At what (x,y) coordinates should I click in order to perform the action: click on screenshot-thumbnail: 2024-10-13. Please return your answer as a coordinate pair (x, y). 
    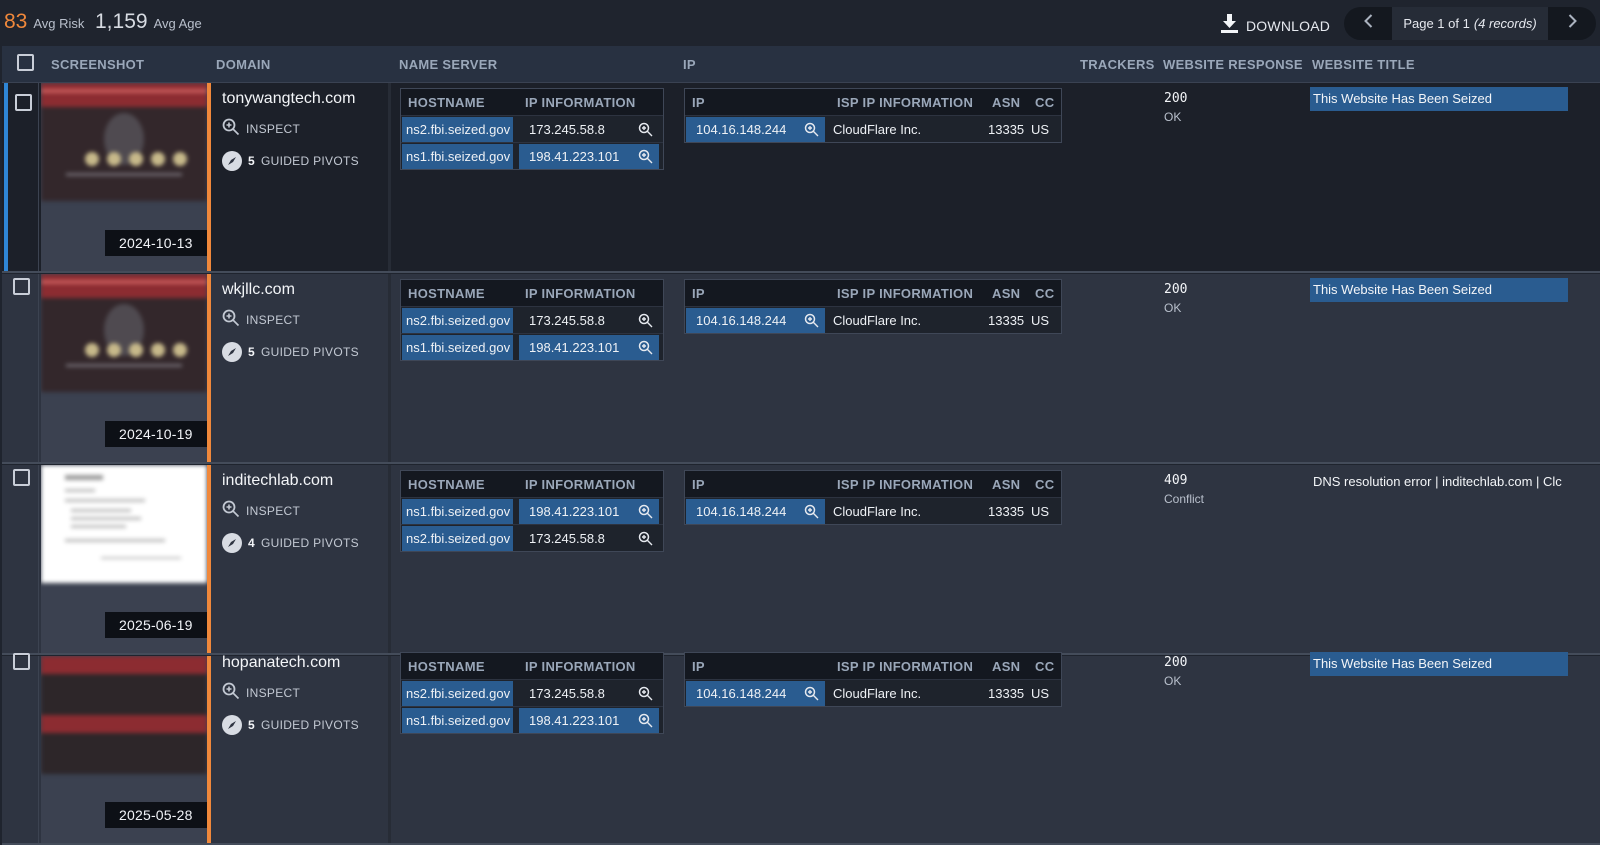
    Looking at the image, I should click on (124, 177).